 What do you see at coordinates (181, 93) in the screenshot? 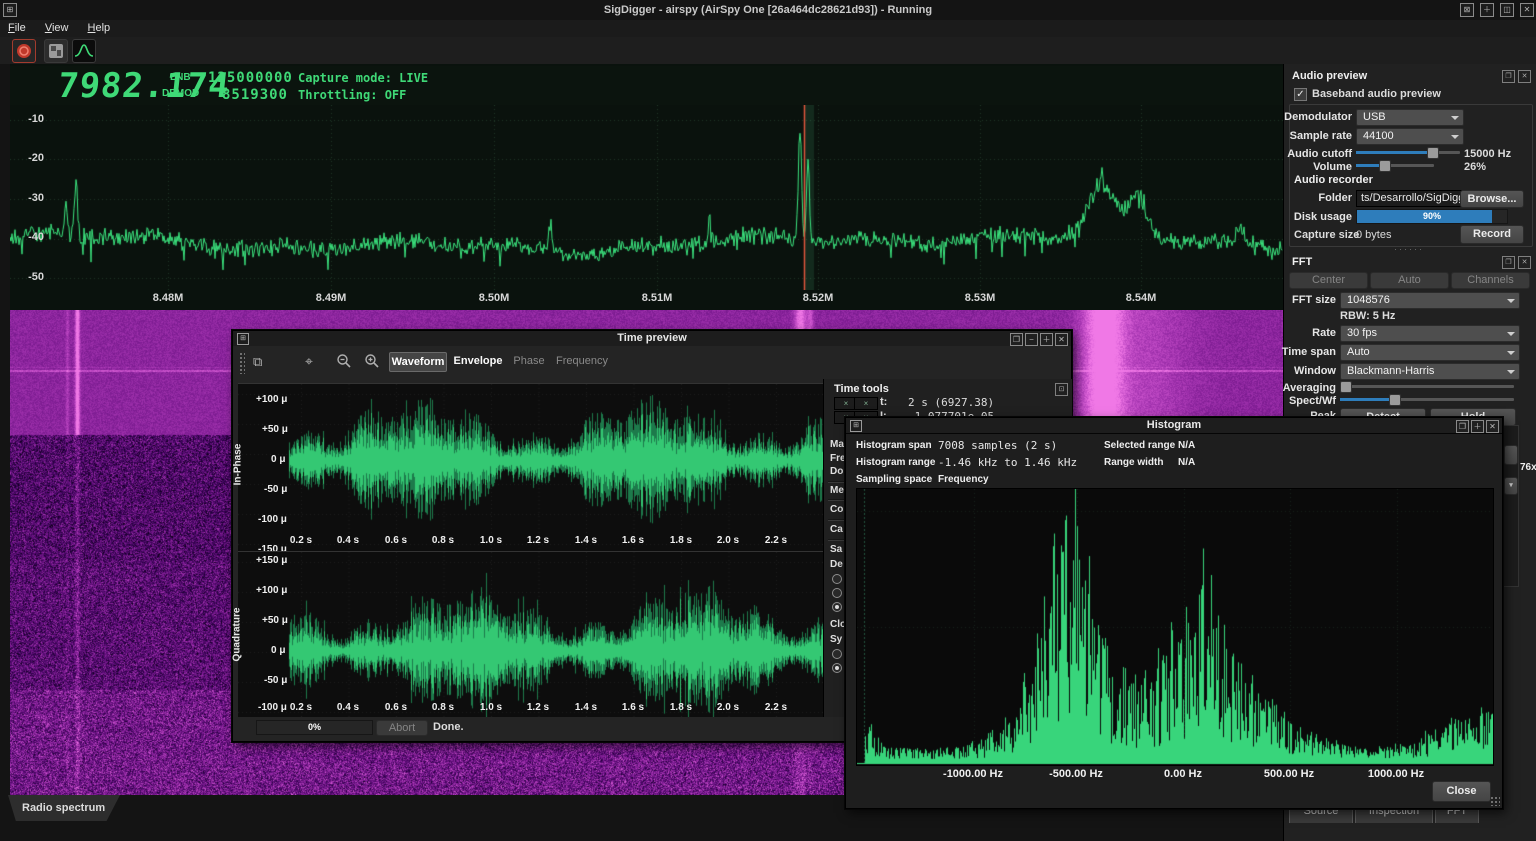
I see `demod-label: DEMOD` at bounding box center [181, 93].